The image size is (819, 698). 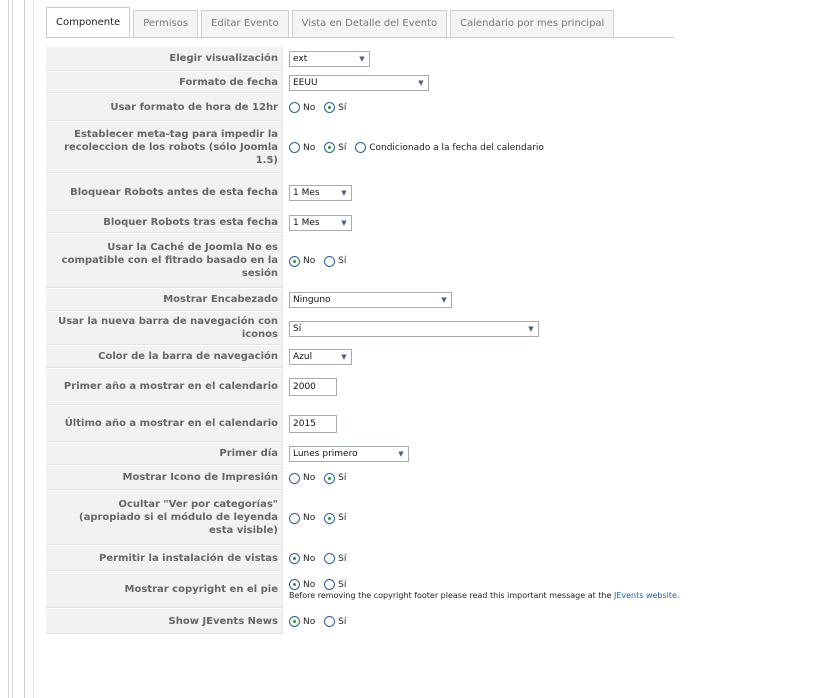 What do you see at coordinates (164, 300) in the screenshot?
I see `field-label: Mostrar Encabezado` at bounding box center [164, 300].